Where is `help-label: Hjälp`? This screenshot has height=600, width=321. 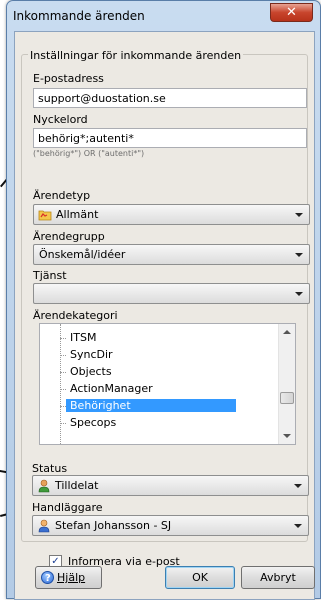 help-label: Hjälp is located at coordinates (71, 577).